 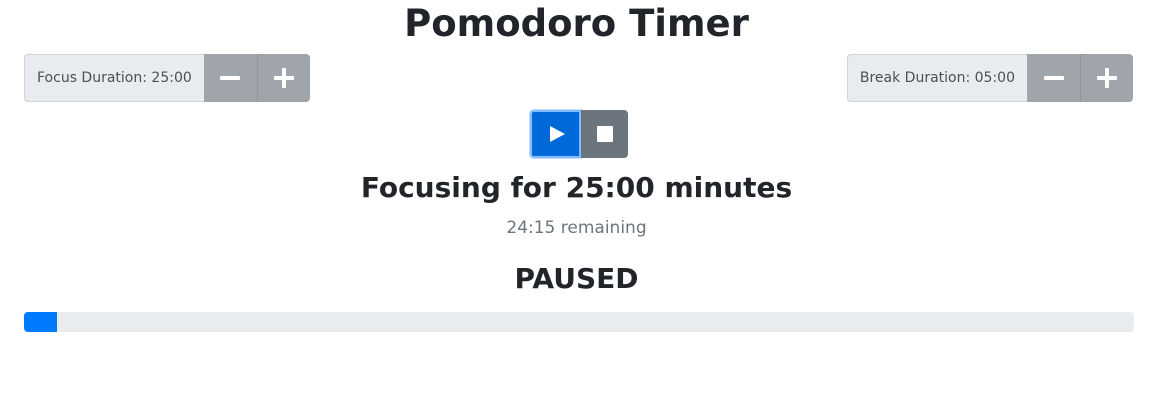 I want to click on focus-decrease-button, so click(x=230, y=78).